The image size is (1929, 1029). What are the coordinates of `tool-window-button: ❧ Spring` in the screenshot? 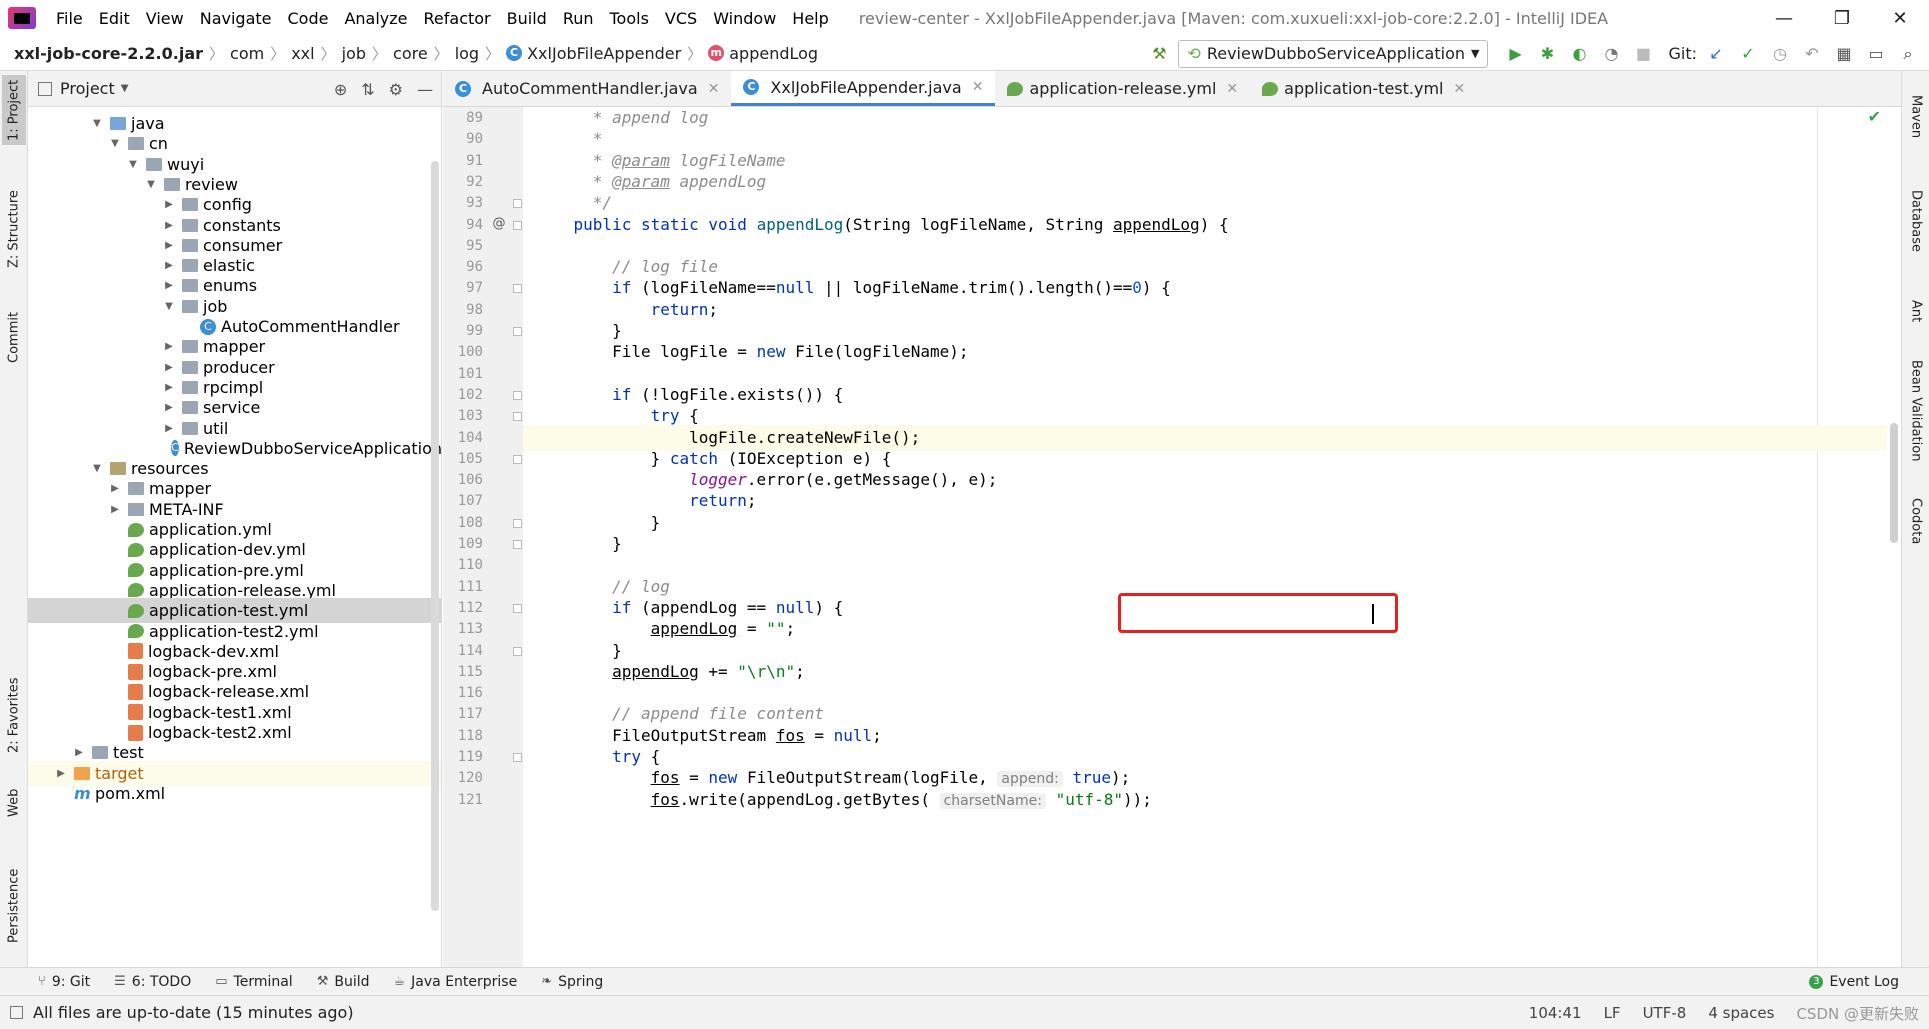 It's located at (572, 982).